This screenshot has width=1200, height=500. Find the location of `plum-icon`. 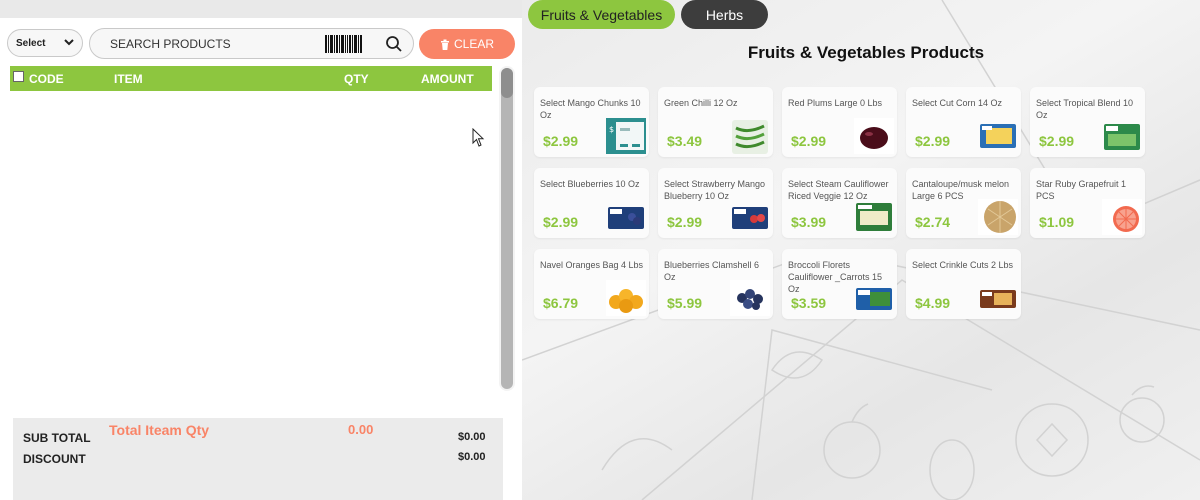

plum-icon is located at coordinates (874, 136).